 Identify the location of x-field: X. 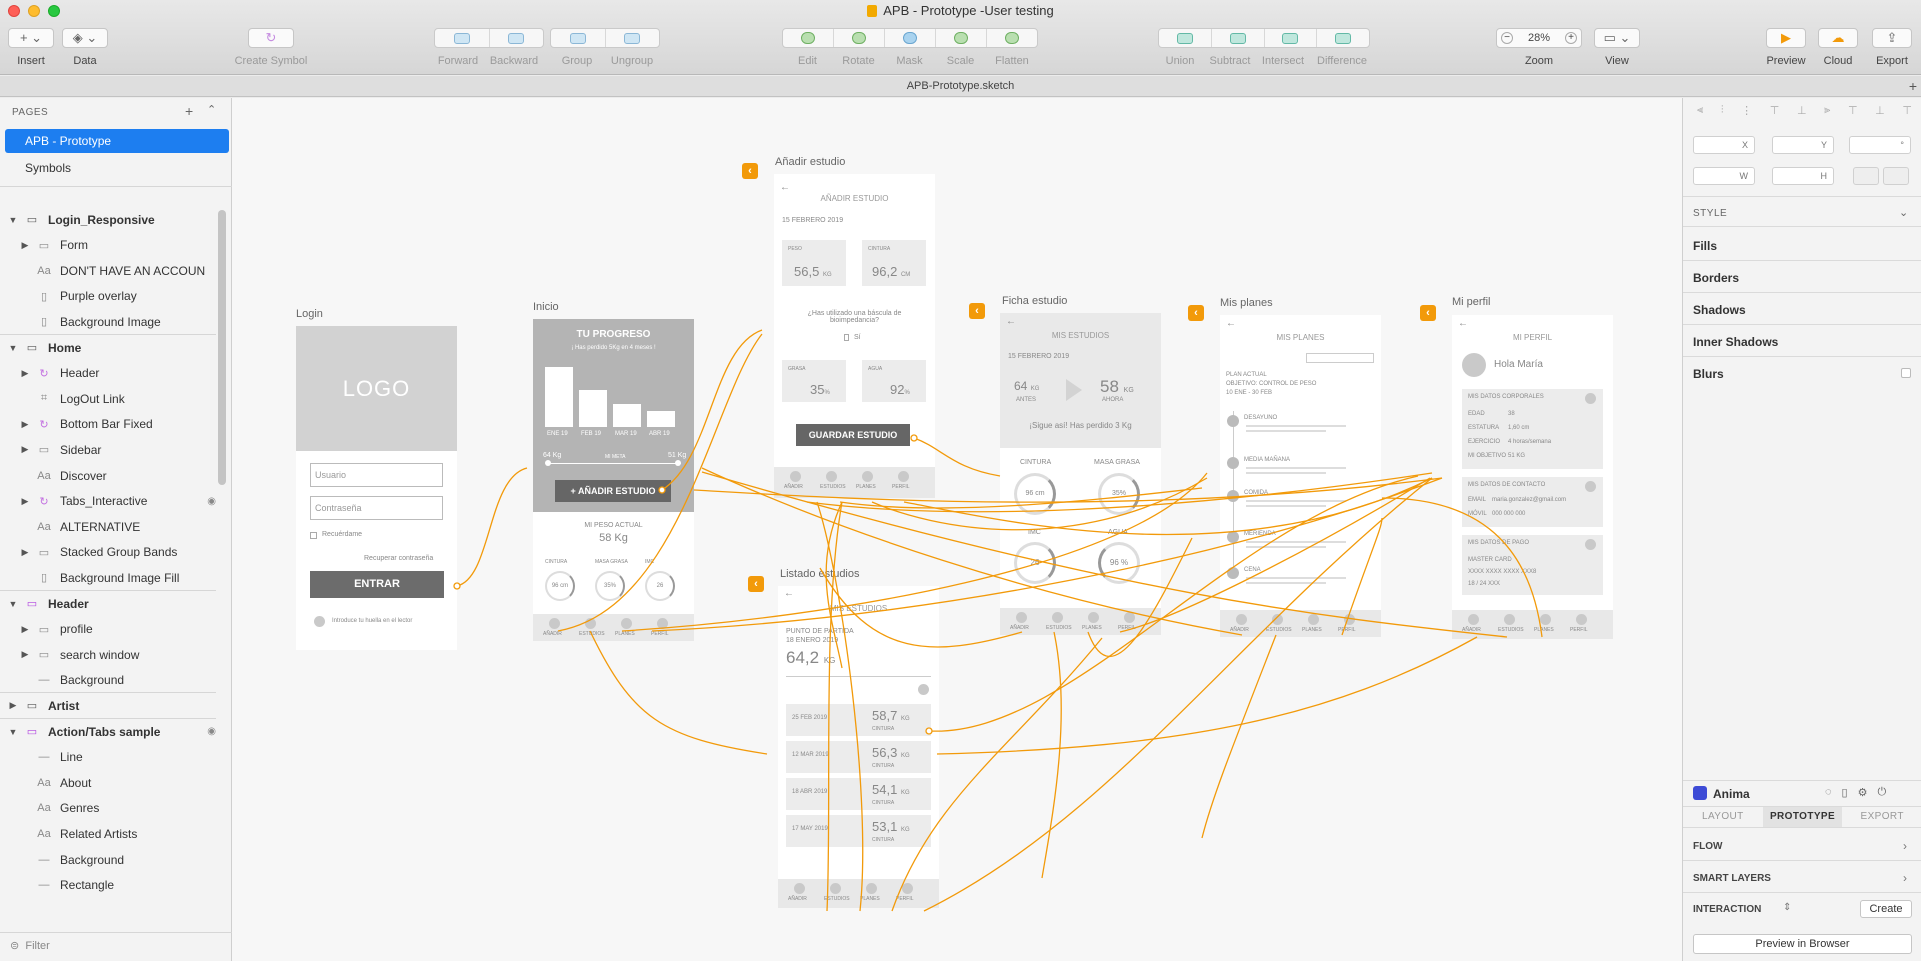
(1724, 145).